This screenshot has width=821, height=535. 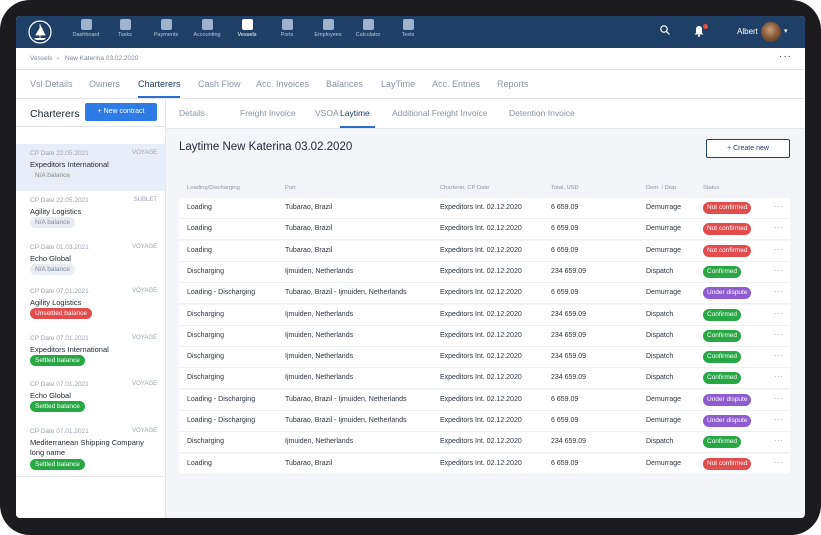 I want to click on tab-charterers: Charterers, so click(x=159, y=84).